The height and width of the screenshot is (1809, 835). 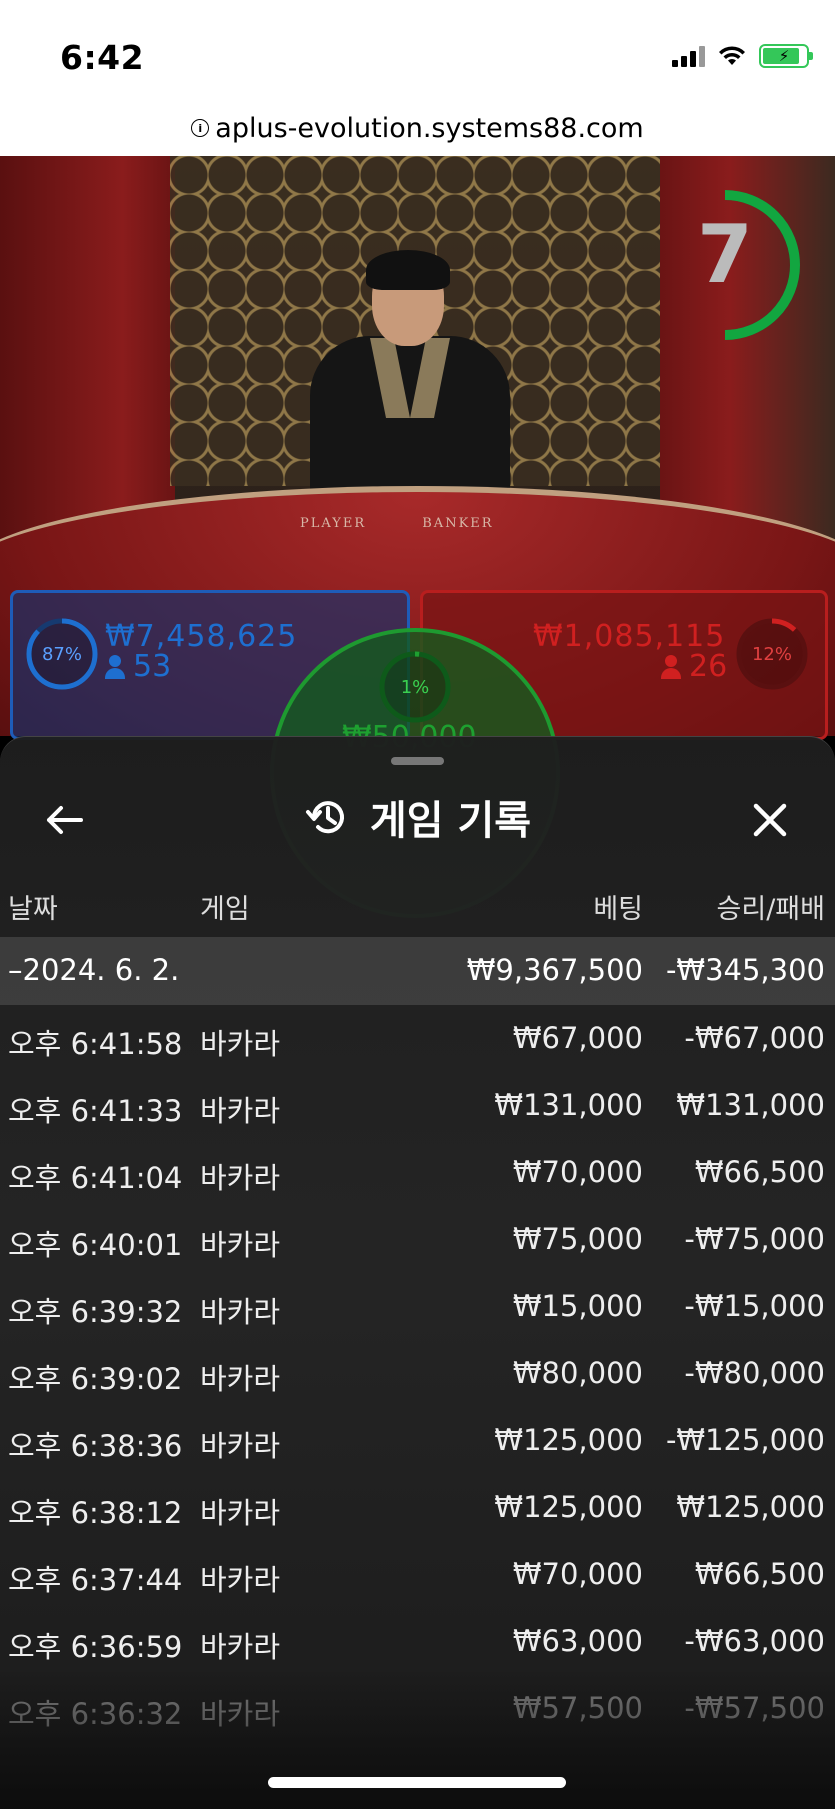 I want to click on table-header: 날짜 게임 베팅 승리/패배, so click(x=417, y=907).